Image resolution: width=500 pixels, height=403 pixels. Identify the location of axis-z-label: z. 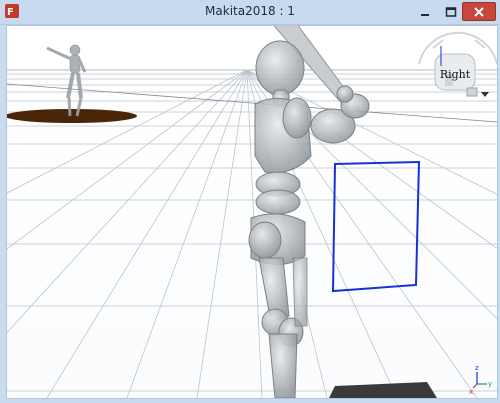
(477, 368).